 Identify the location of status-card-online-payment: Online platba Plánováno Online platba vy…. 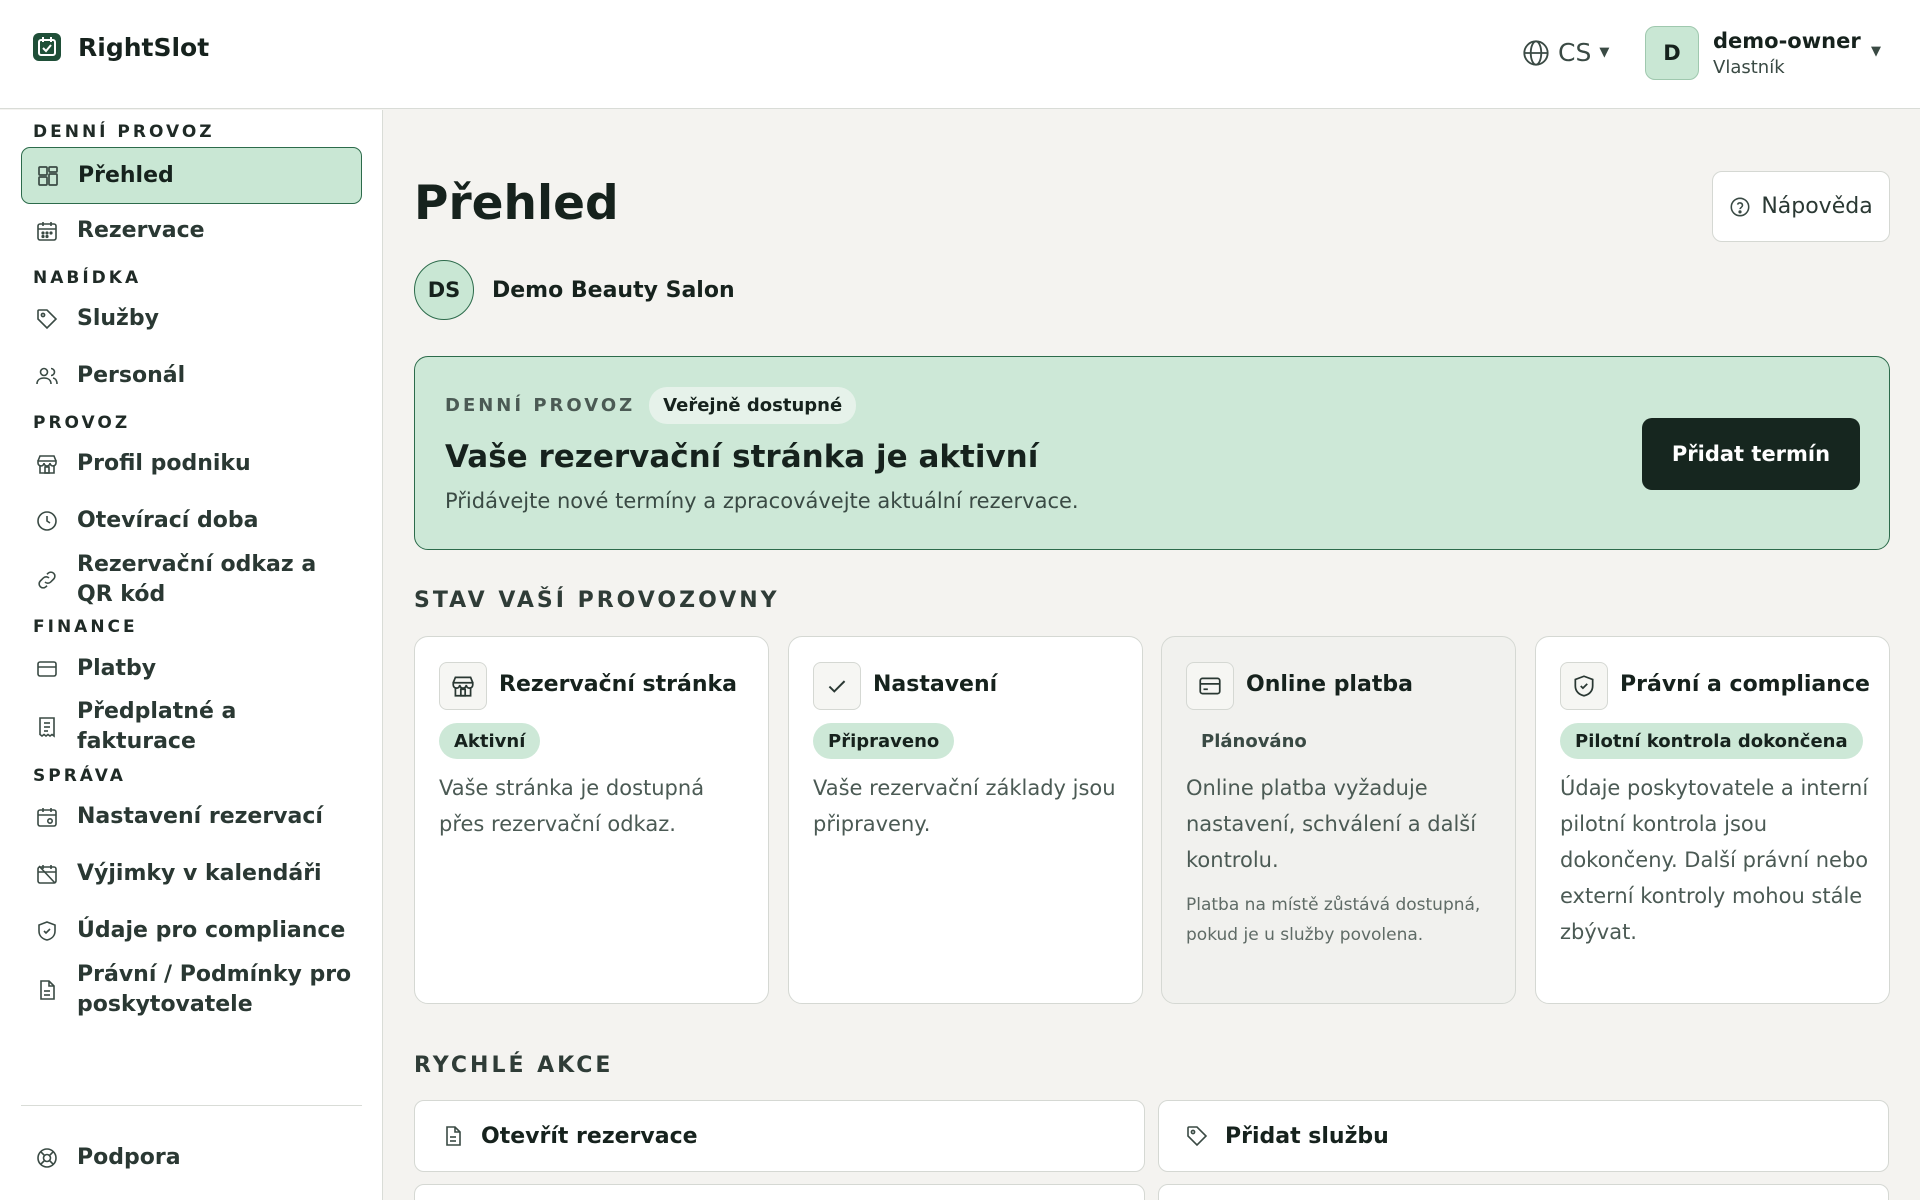
(1338, 820).